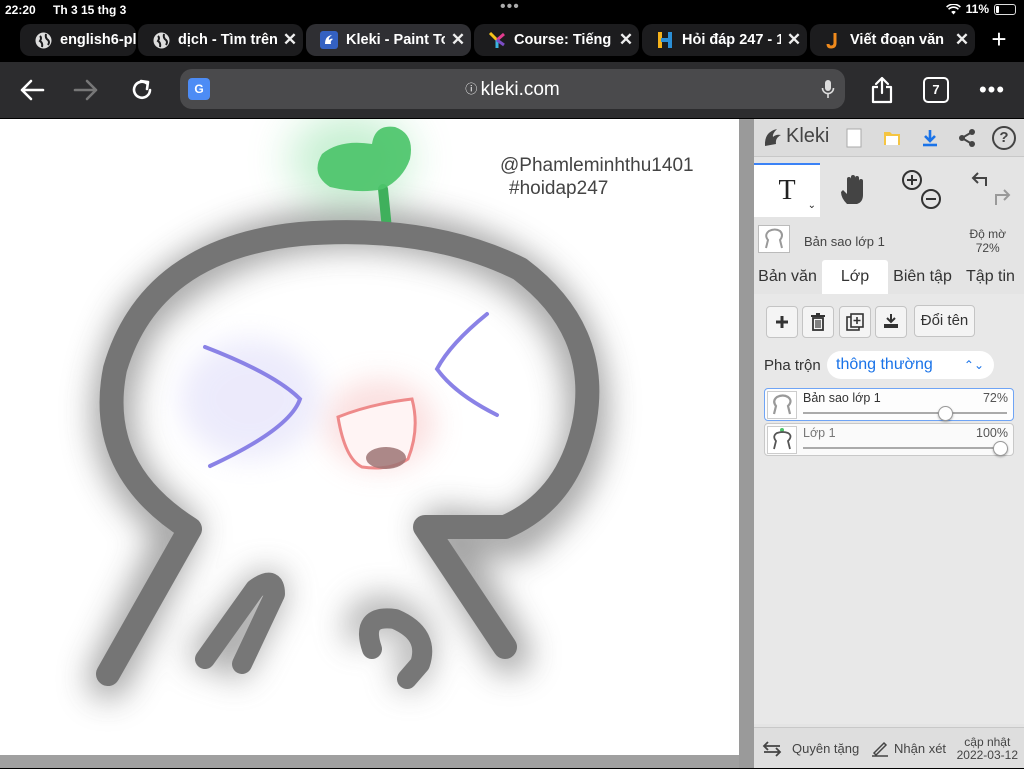 The width and height of the screenshot is (1024, 769). What do you see at coordinates (1004, 138) in the screenshot?
I see `help-button: ?` at bounding box center [1004, 138].